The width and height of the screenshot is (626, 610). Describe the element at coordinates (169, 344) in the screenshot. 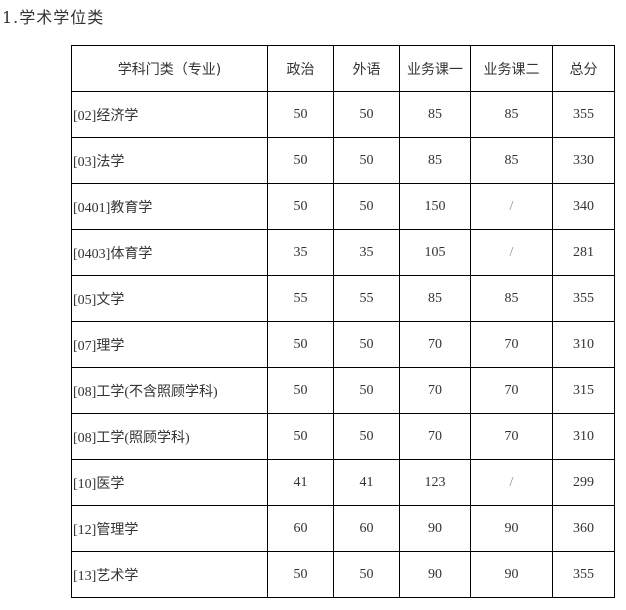

I see `cell-subject: [07]理学` at that location.